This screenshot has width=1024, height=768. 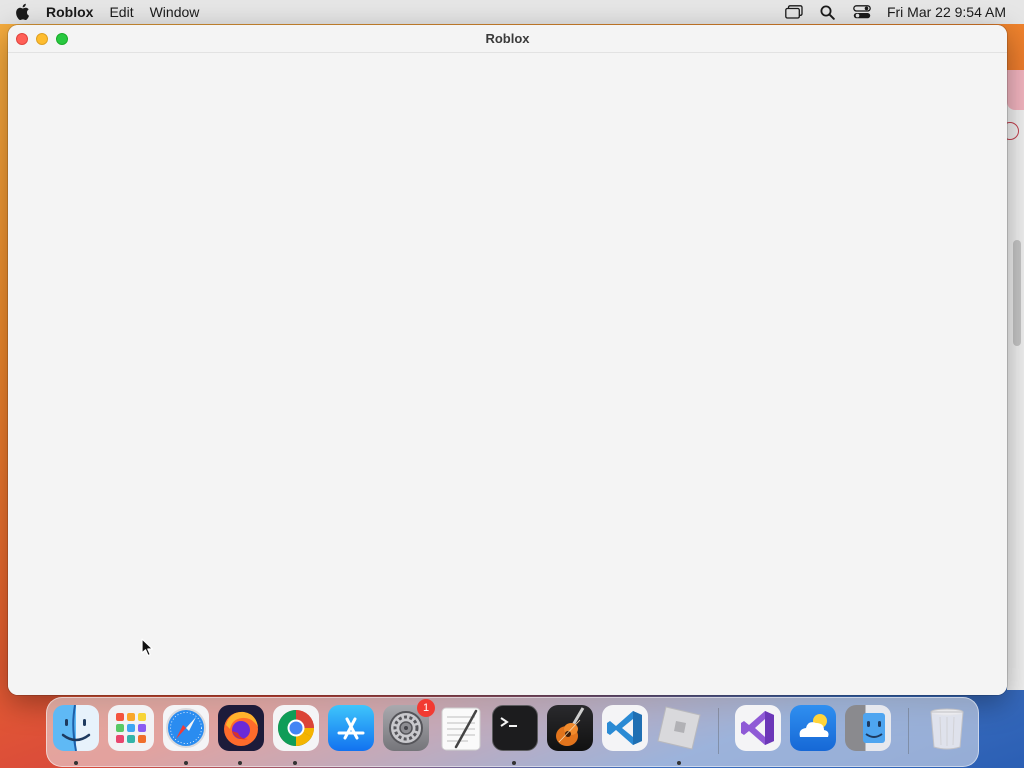 I want to click on menu-window: Window, so click(x=175, y=12).